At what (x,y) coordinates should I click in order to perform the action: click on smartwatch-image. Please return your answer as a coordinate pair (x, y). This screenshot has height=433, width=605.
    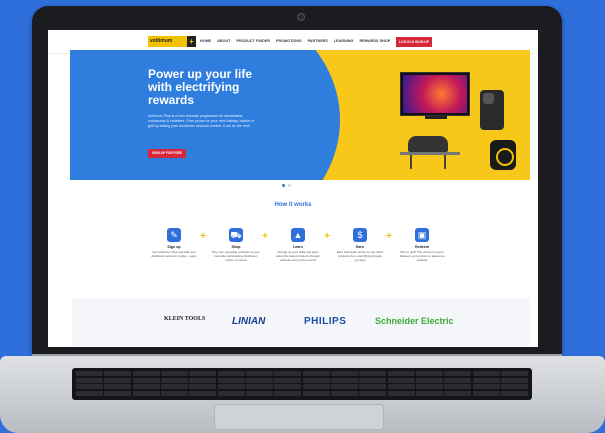
    Looking at the image, I should click on (503, 155).